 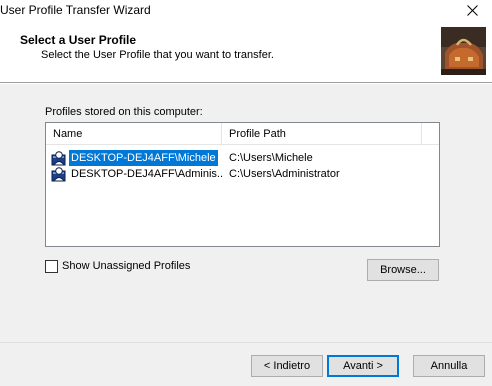 I want to click on window-title: User Profile Transfer Wizard, so click(x=75, y=10).